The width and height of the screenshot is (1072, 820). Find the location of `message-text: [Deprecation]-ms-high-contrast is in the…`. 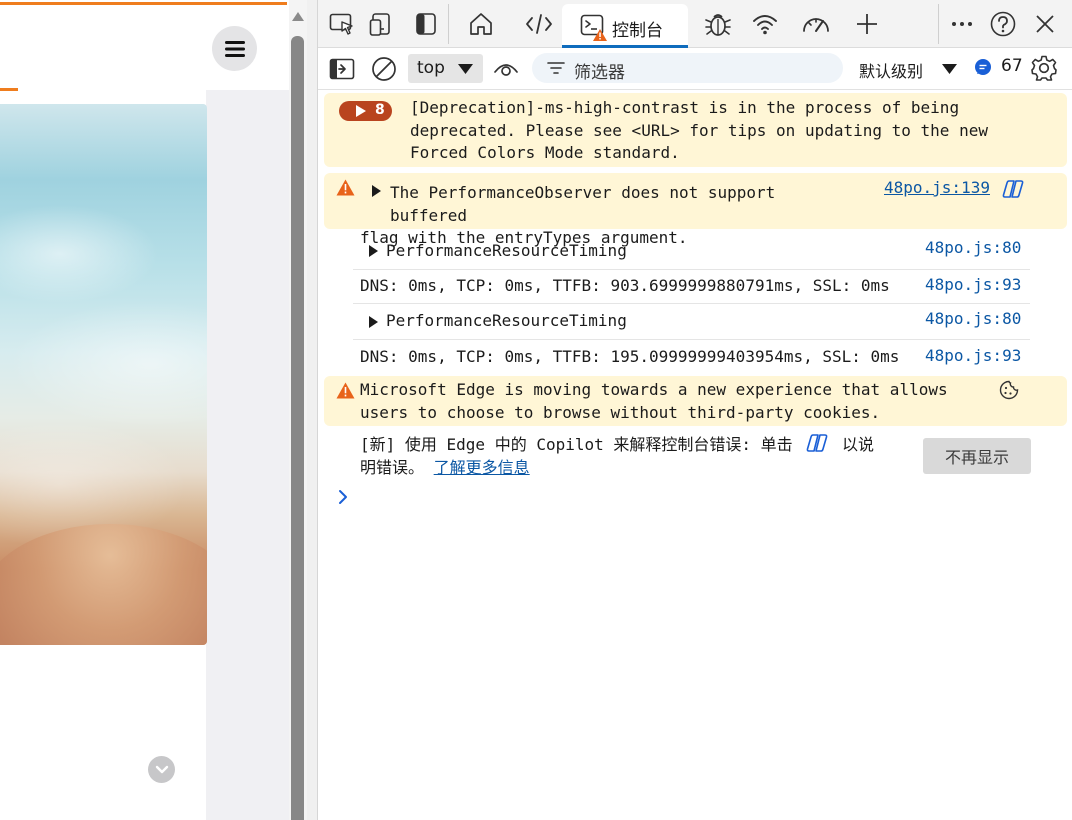

message-text: [Deprecation]-ms-high-contrast is in the… is located at coordinates (699, 131).